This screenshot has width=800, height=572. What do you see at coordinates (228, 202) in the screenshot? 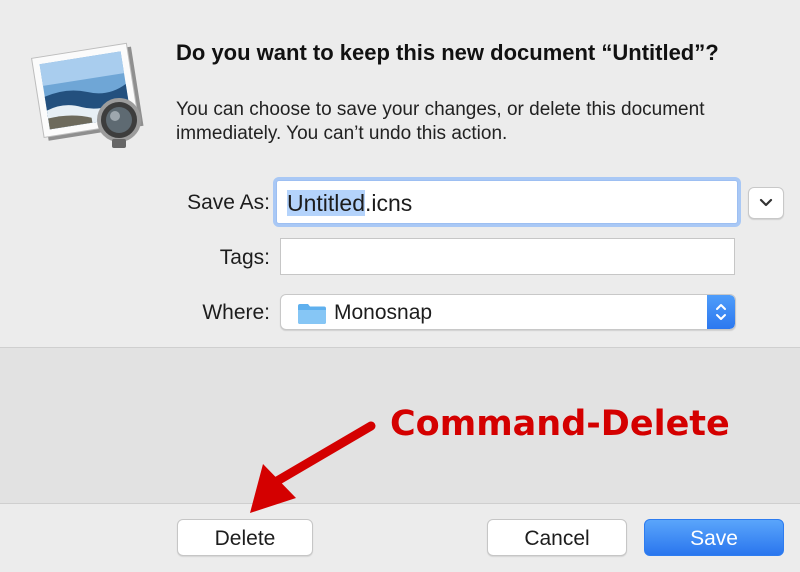
I see `save-as-label: Save As:` at bounding box center [228, 202].